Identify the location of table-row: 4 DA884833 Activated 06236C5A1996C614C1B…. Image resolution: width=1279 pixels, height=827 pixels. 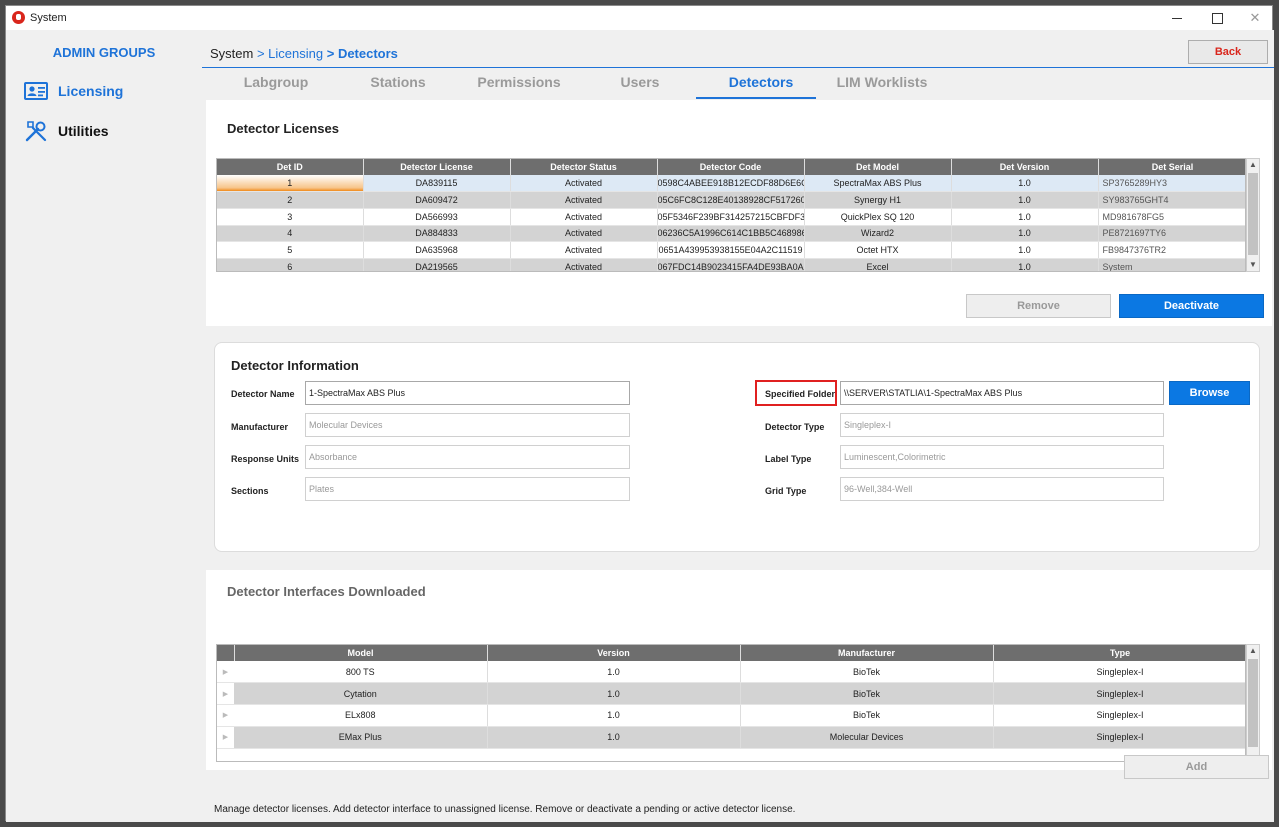
(731, 234).